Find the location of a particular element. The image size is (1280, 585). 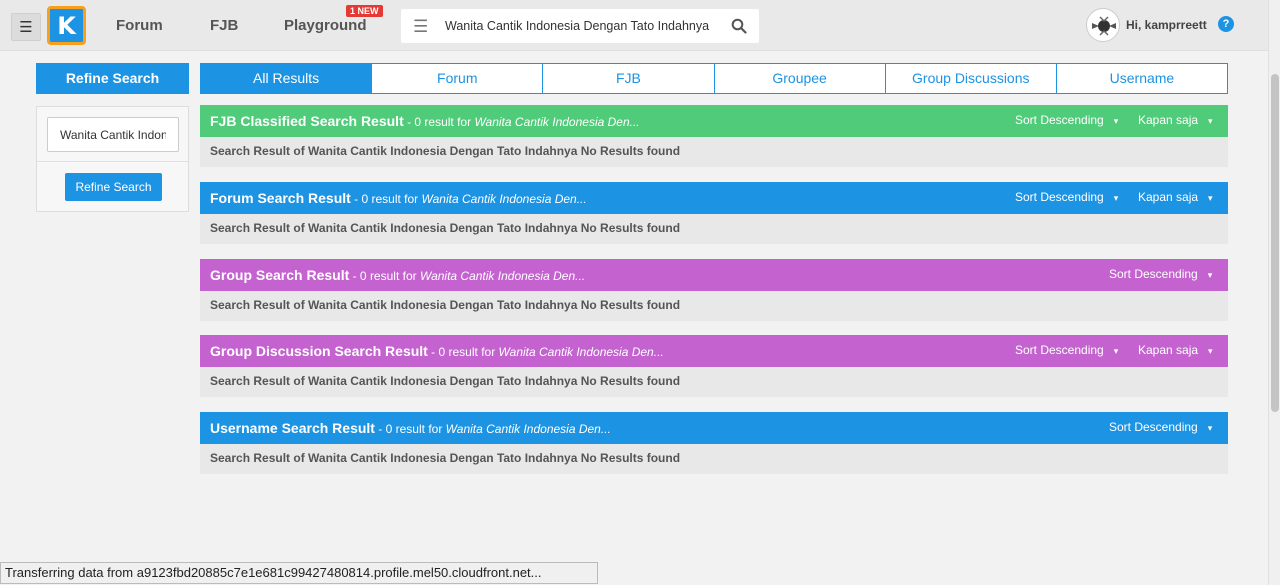

user-greeting: Hi, kamprreett is located at coordinates (1166, 25).